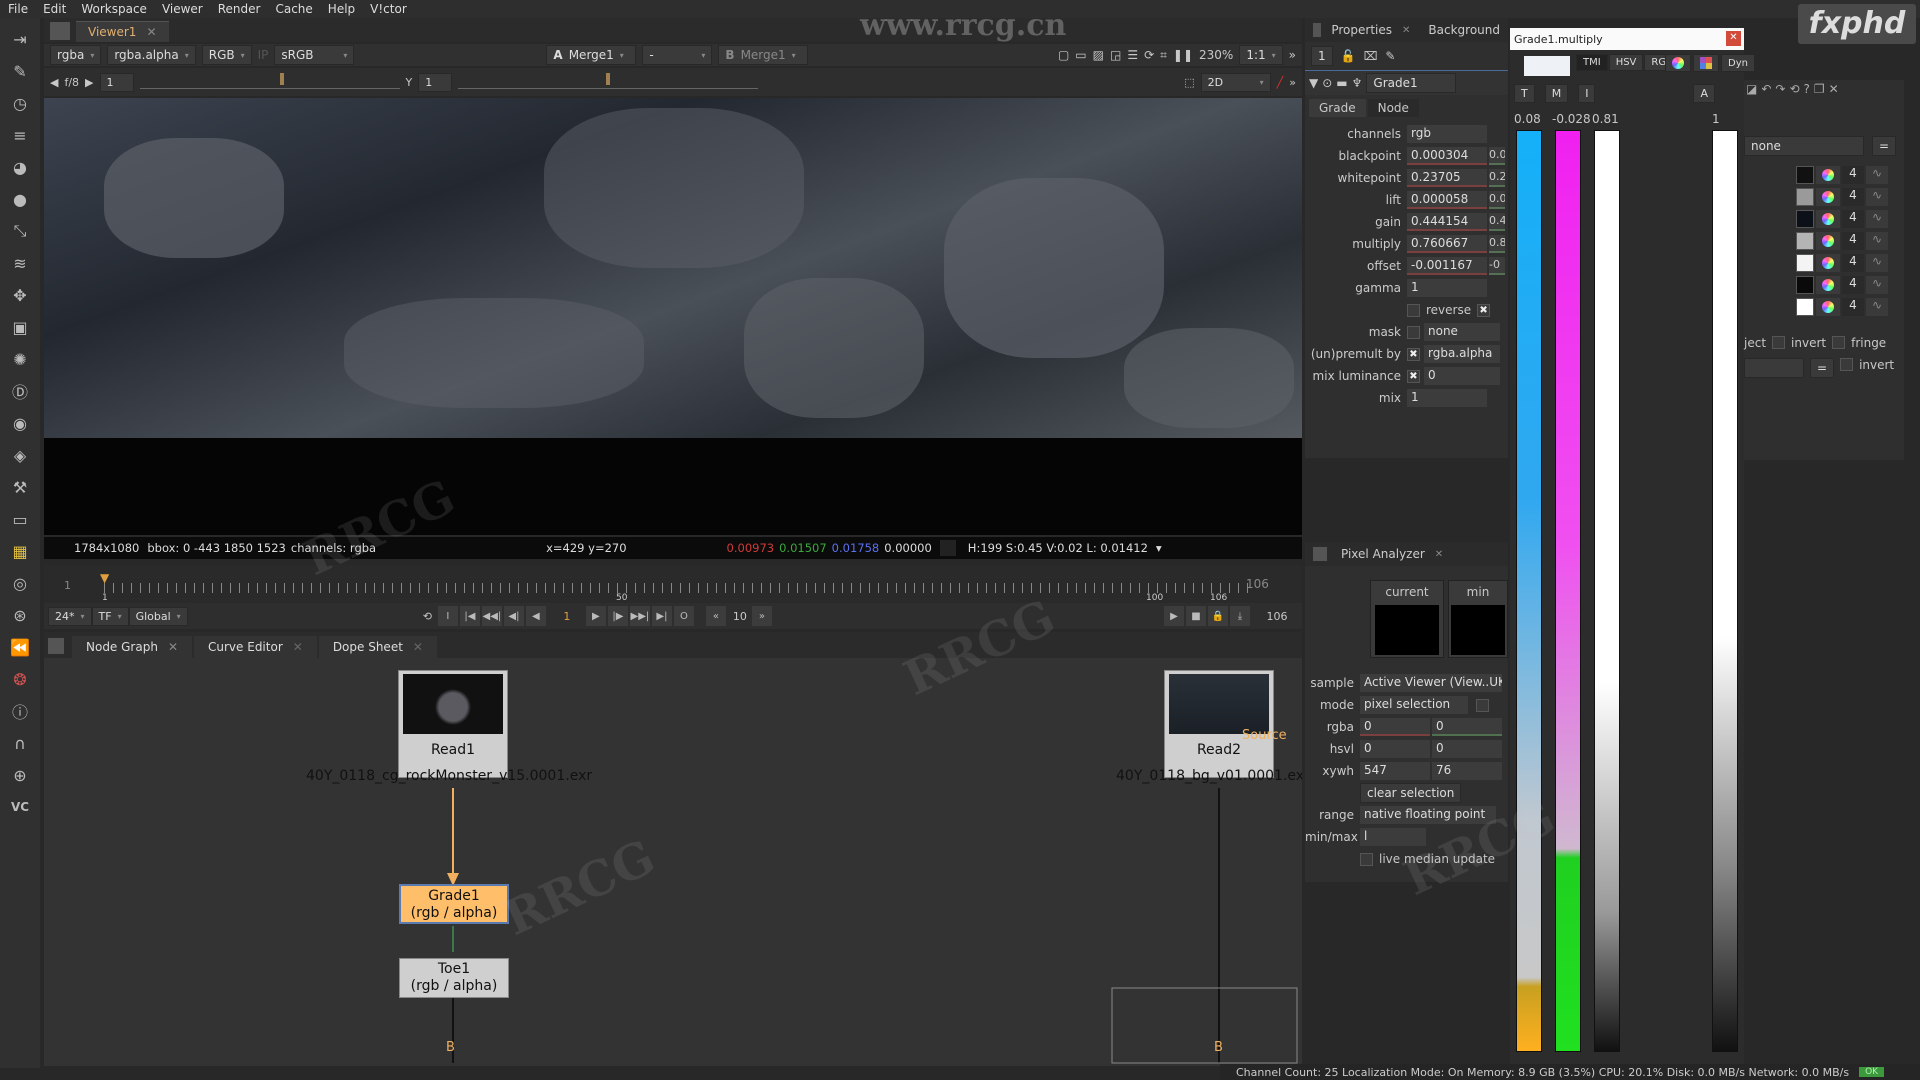  I want to click on crop-icon: ⌗, so click(1163, 55).